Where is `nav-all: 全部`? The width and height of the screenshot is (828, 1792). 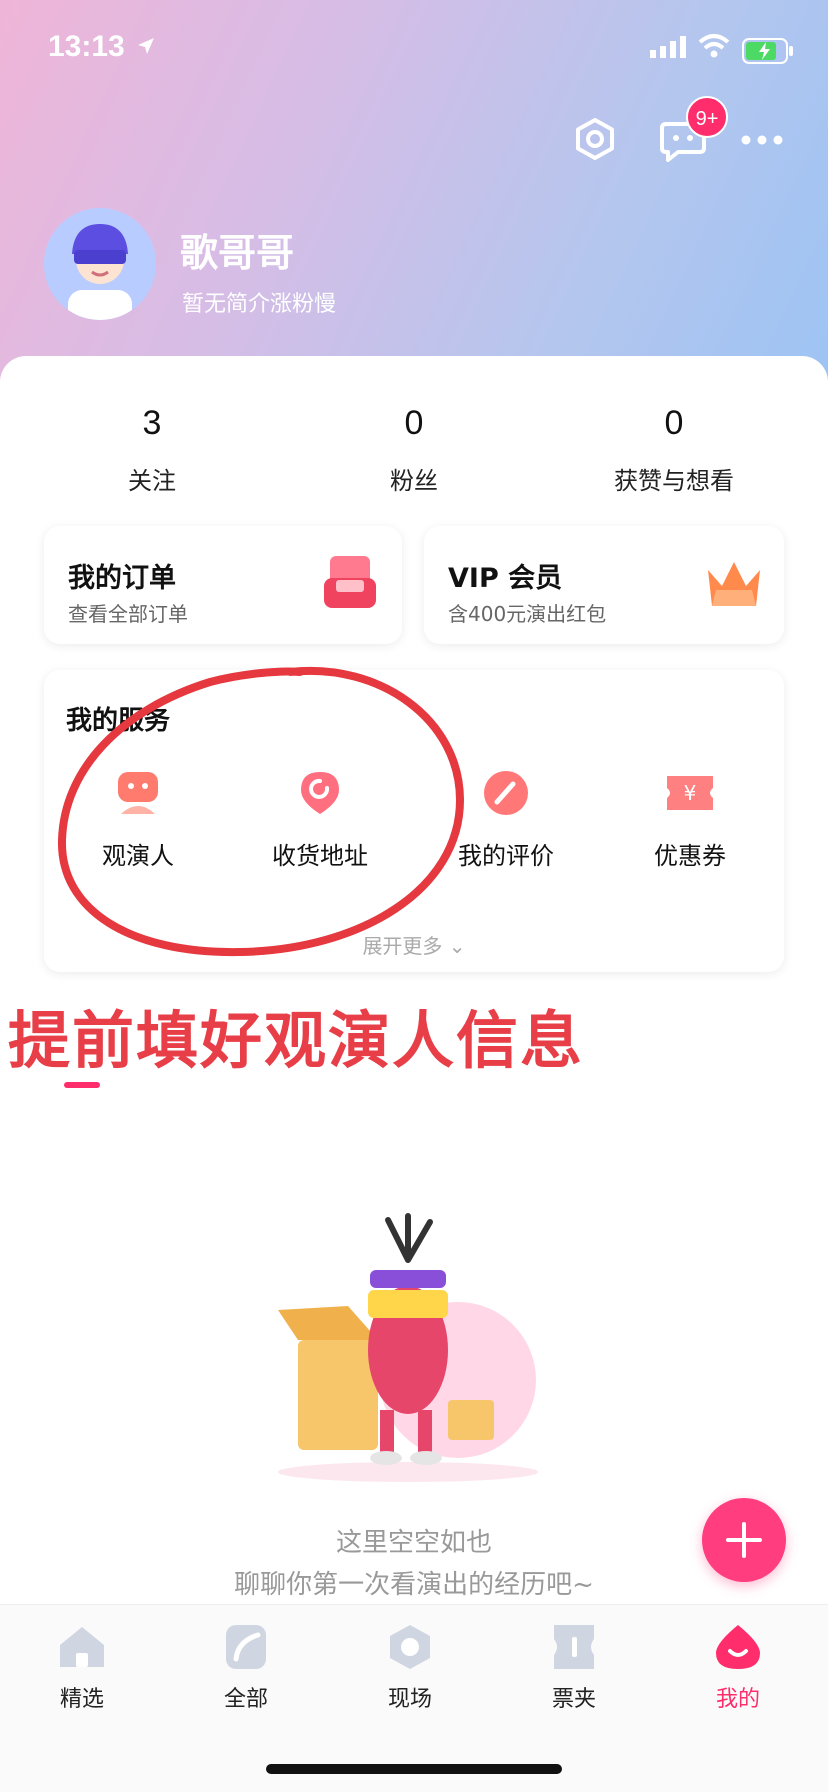 nav-all: 全部 is located at coordinates (246, 1668).